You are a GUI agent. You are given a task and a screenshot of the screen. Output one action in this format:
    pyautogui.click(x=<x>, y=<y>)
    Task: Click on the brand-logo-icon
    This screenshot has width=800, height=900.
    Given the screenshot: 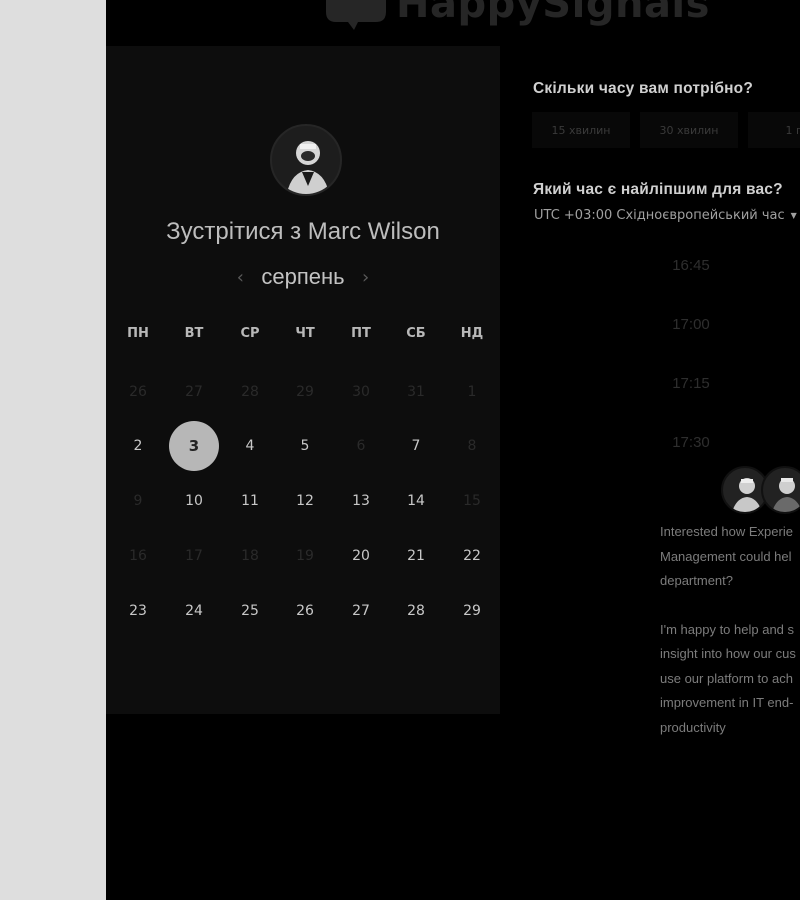 What is the action you would take?
    pyautogui.click(x=356, y=15)
    